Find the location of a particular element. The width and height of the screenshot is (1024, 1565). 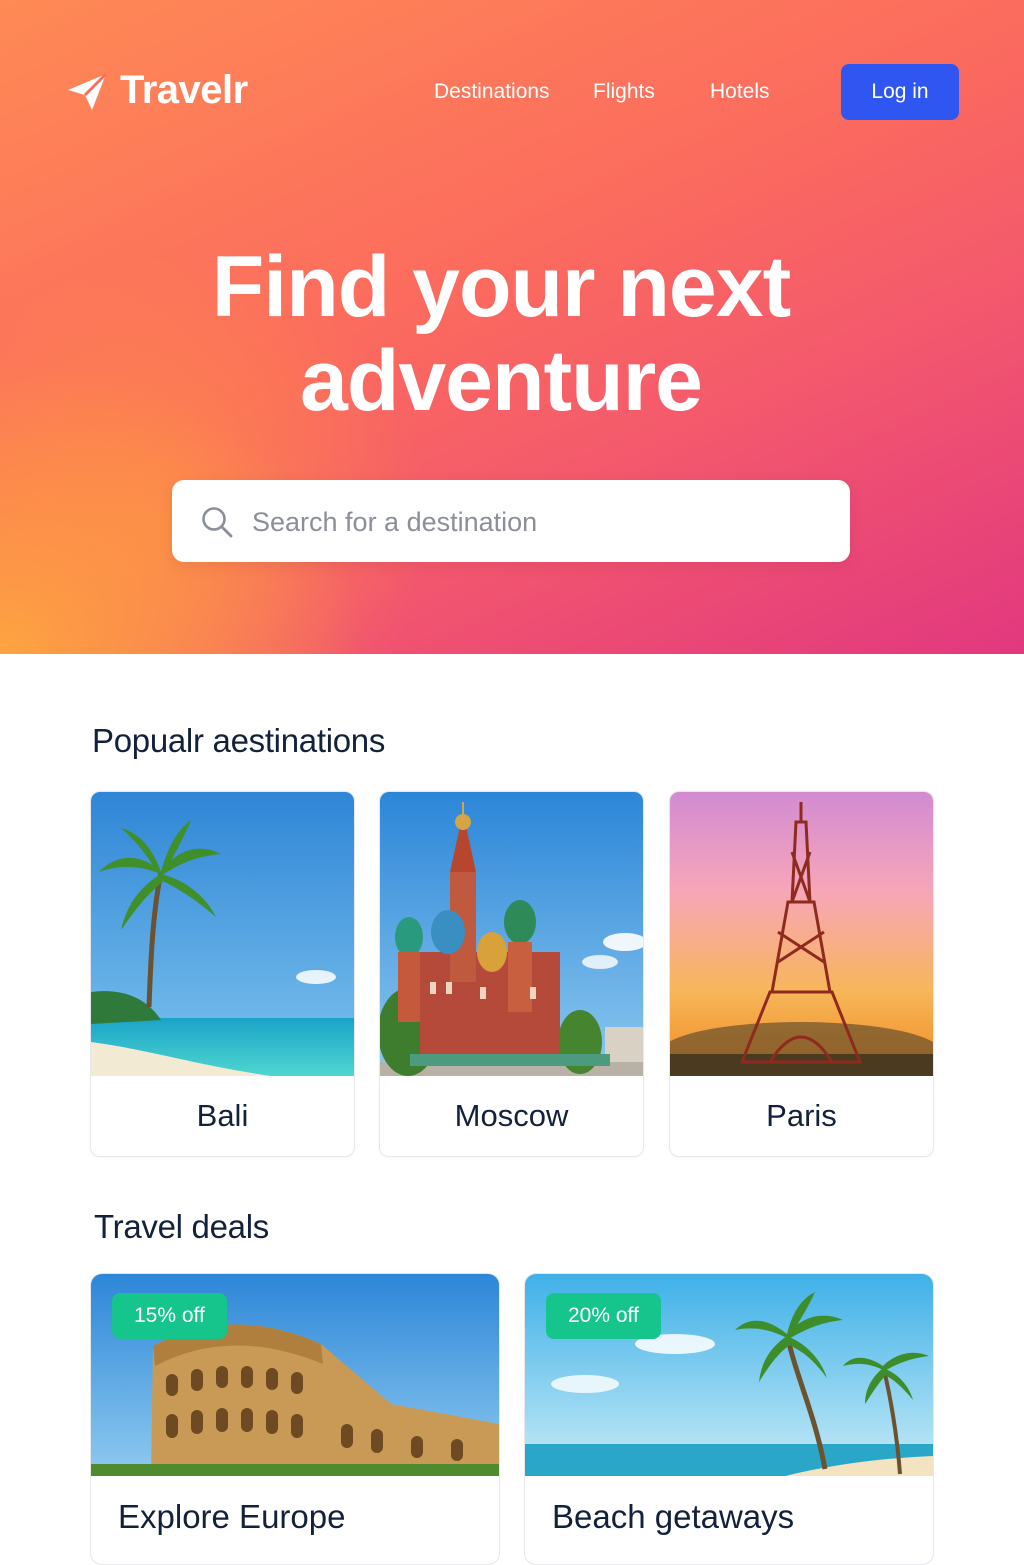

deal-card-explore-europe: 15% off Explore Europe is located at coordinates (295, 1419).